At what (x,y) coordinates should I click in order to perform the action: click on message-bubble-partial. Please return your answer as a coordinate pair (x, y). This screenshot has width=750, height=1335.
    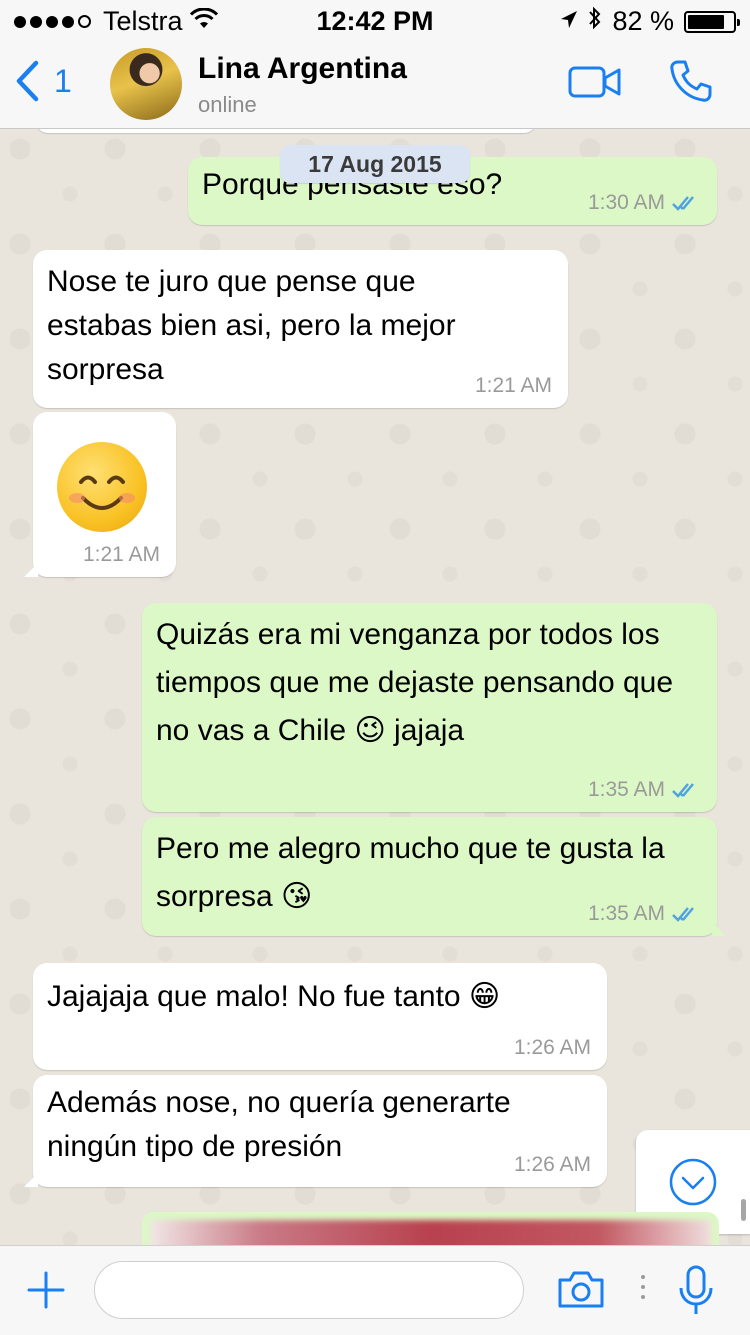
    Looking at the image, I should click on (286, 131).